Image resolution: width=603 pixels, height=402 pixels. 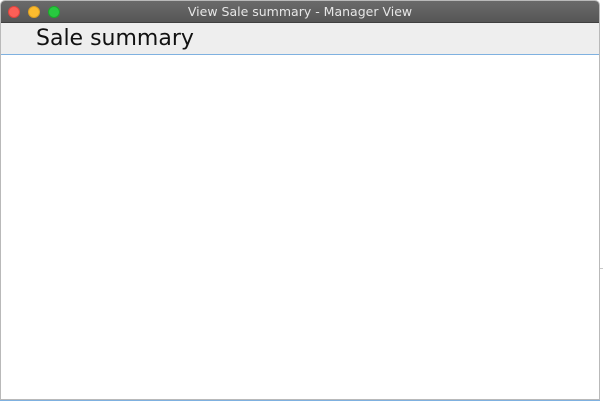 I want to click on page-title: Sale summary, so click(x=115, y=38).